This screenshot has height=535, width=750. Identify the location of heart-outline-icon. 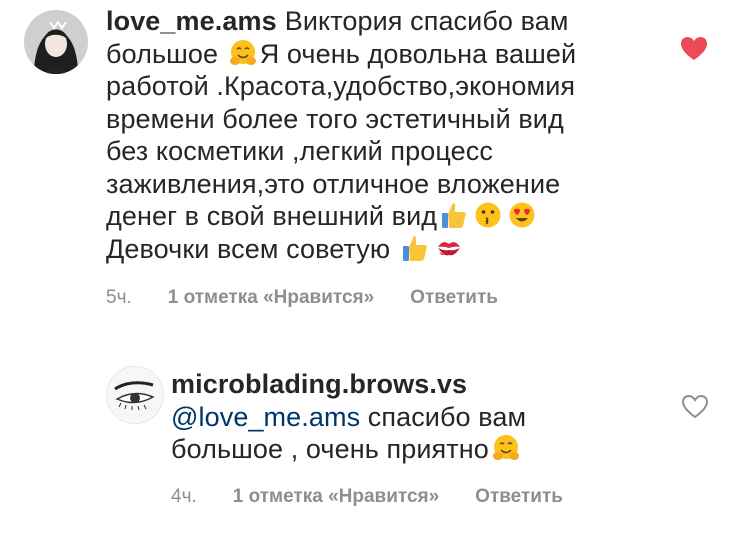
(695, 407).